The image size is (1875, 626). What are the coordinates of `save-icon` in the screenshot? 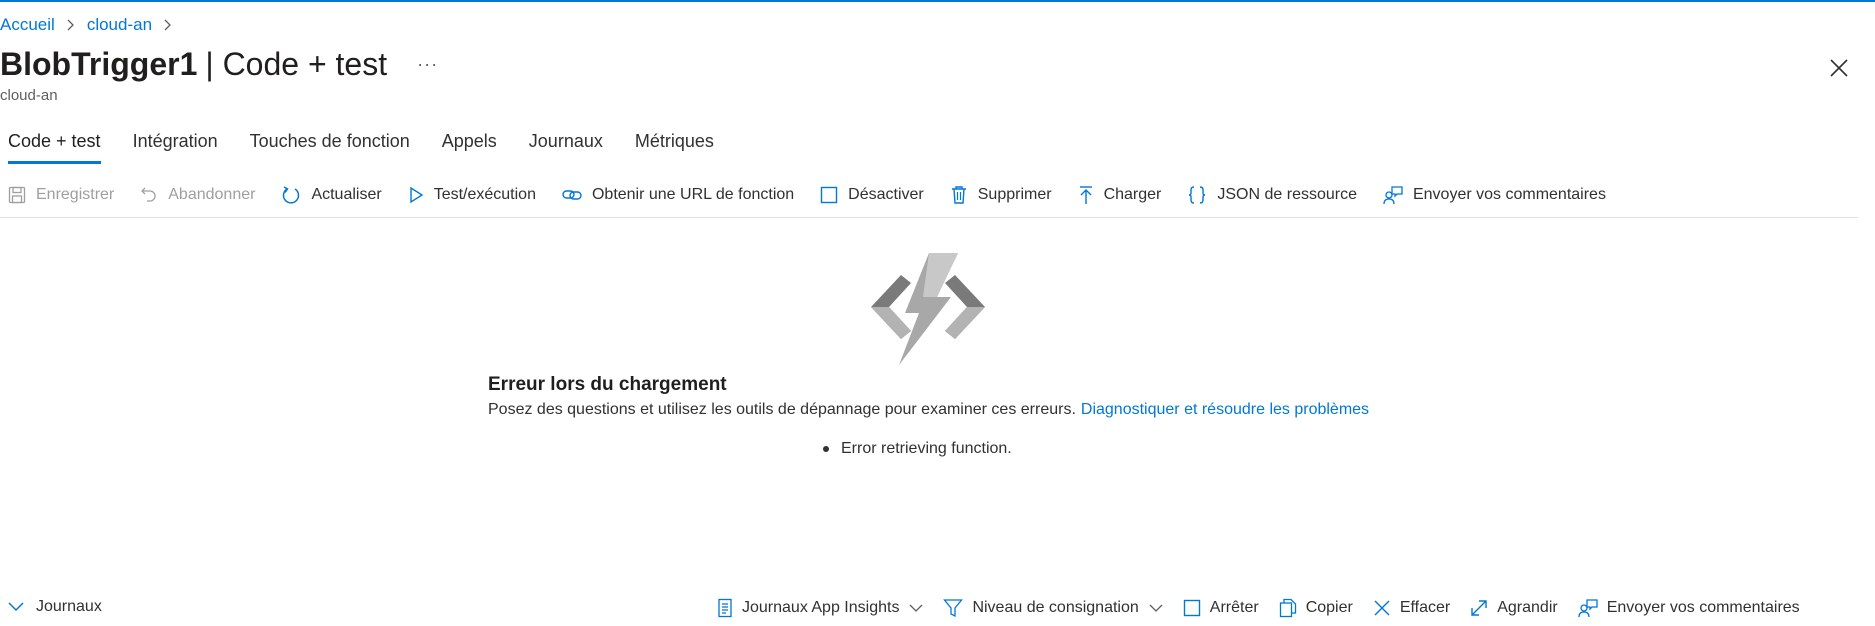 It's located at (17, 195).